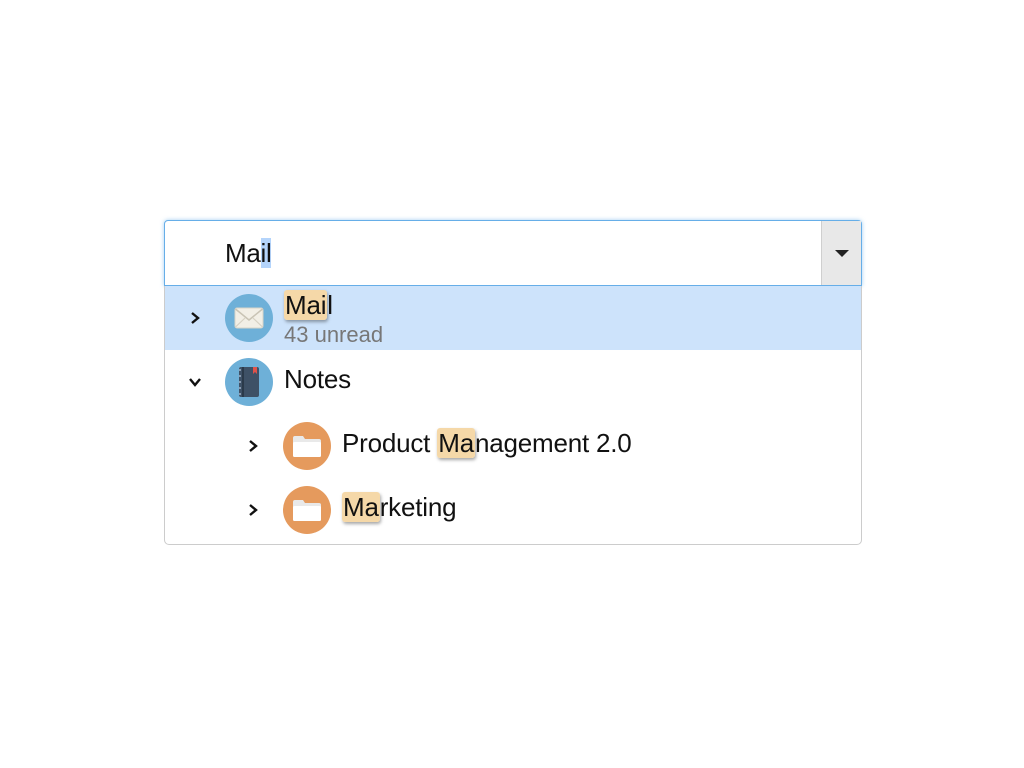  What do you see at coordinates (513, 510) in the screenshot?
I see `tree-item-marketing: Marketing` at bounding box center [513, 510].